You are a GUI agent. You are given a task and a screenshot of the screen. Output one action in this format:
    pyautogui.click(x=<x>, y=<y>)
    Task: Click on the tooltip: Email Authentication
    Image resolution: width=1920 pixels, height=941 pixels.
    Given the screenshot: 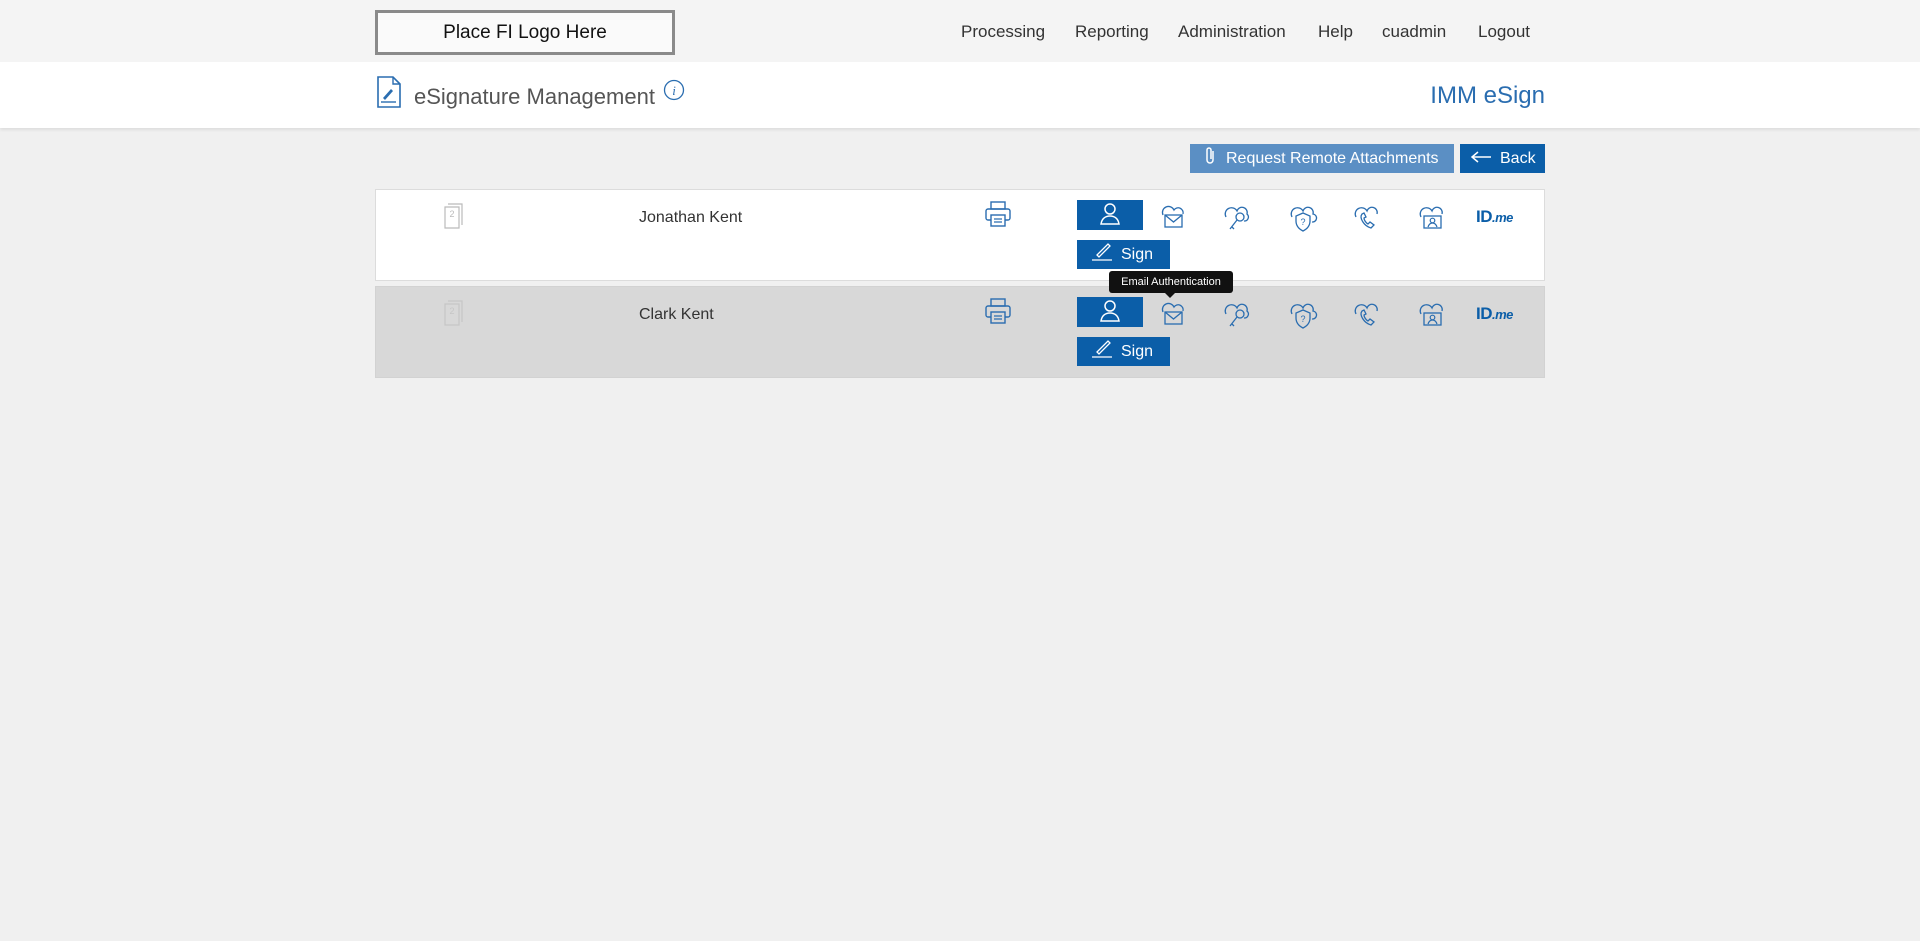 What is the action you would take?
    pyautogui.click(x=1171, y=284)
    